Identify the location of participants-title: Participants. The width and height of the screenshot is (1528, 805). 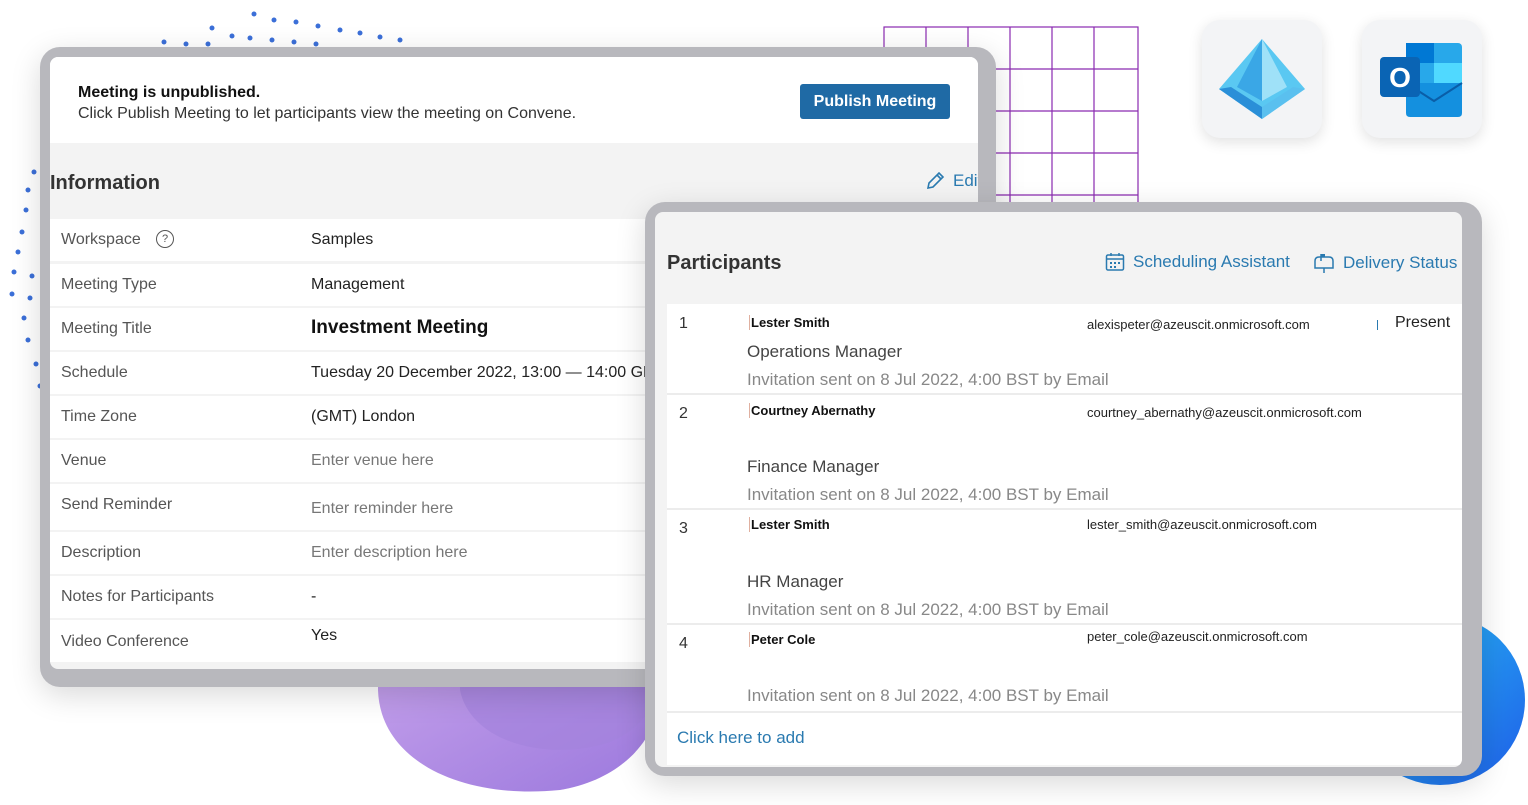
(724, 263).